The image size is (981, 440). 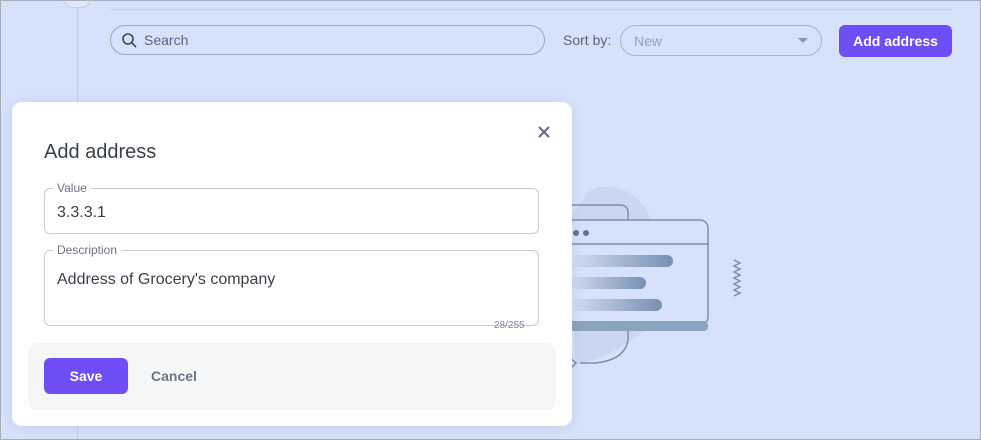 I want to click on description-textarea: Address of Grocery's company, so click(x=166, y=280).